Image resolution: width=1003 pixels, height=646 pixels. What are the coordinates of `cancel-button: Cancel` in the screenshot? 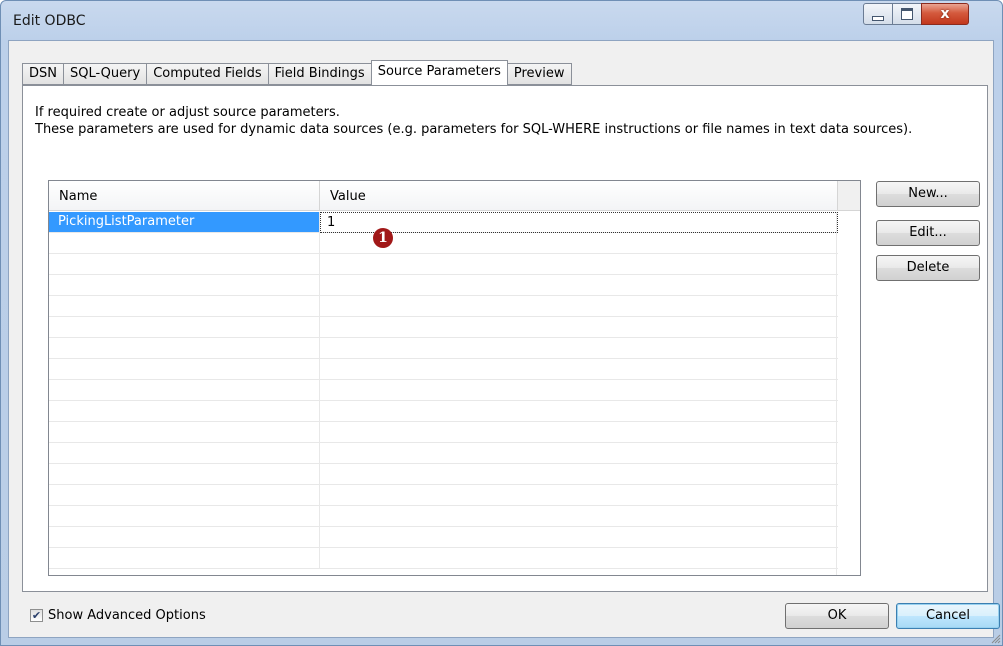 It's located at (948, 616).